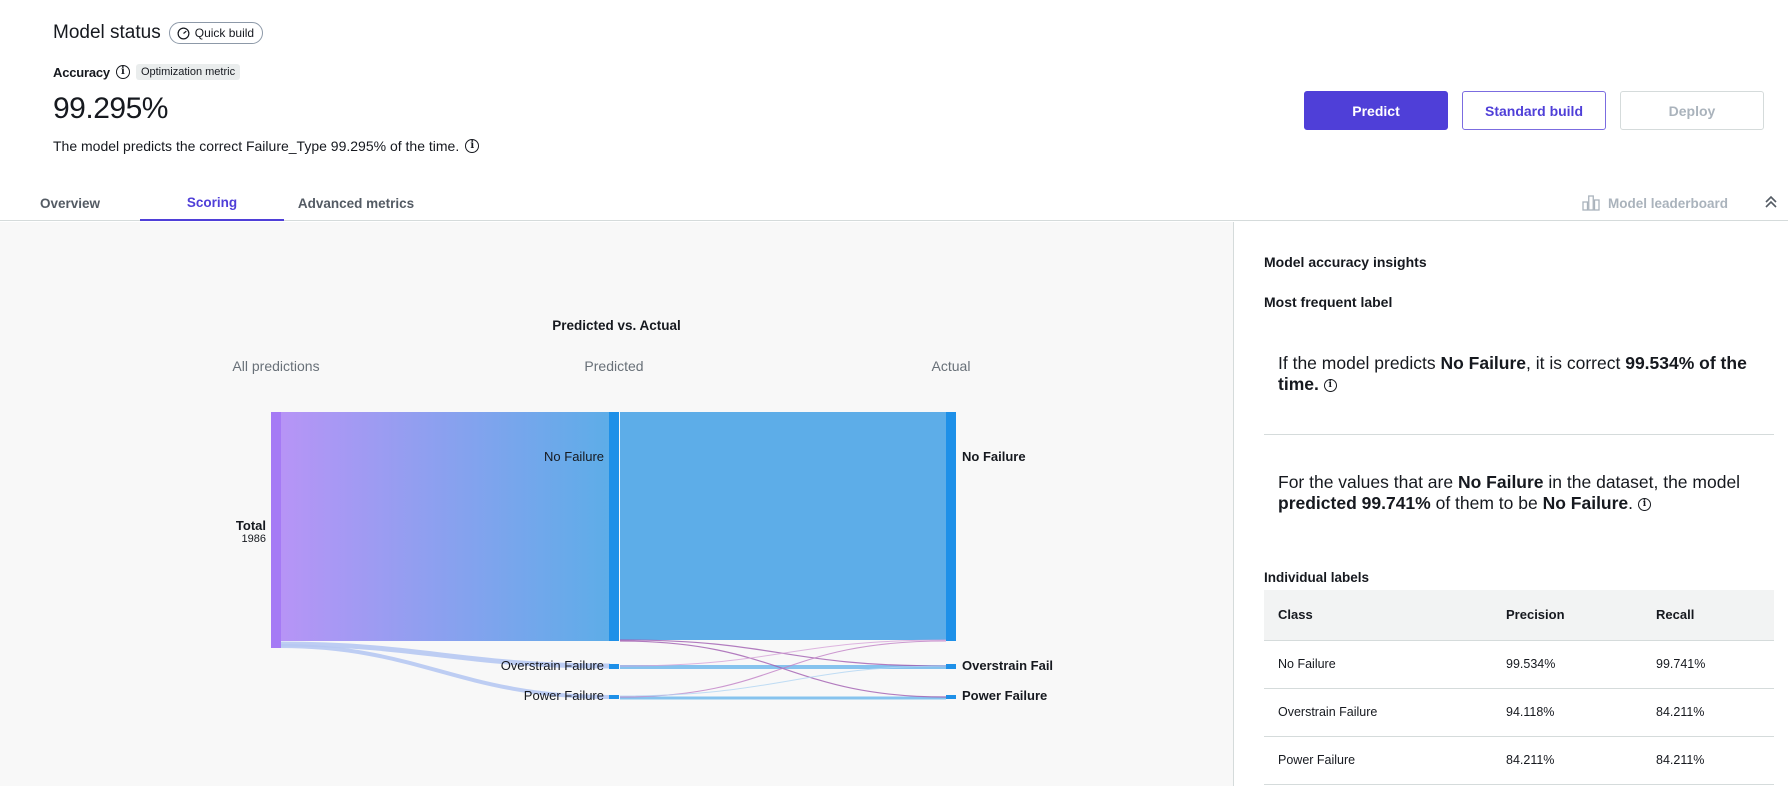  What do you see at coordinates (1345, 262) in the screenshot?
I see `insights-title: Model accuracy insights` at bounding box center [1345, 262].